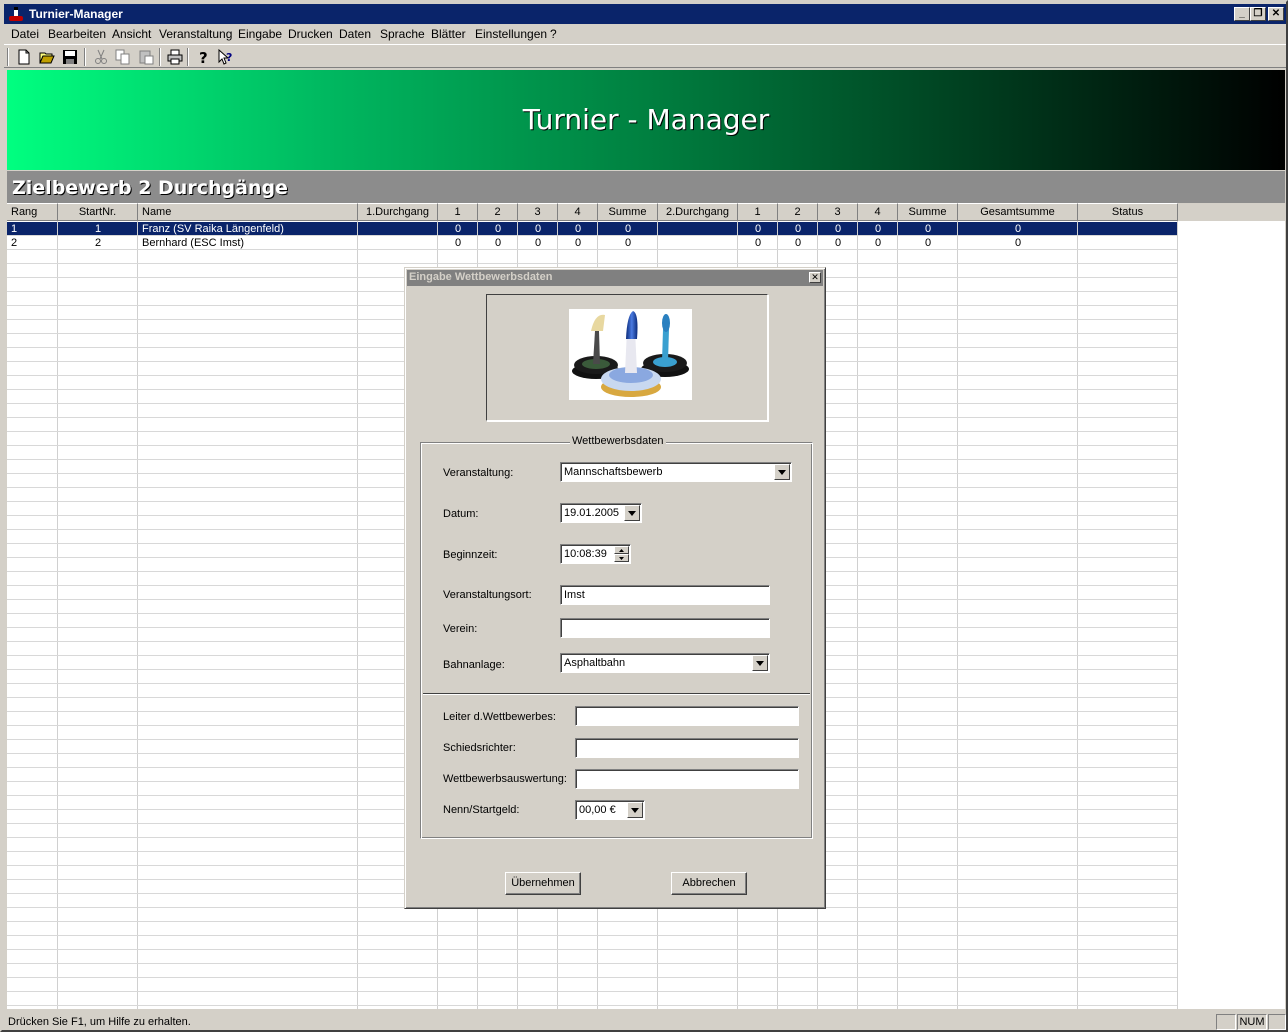 Image resolution: width=1288 pixels, height=1032 pixels. What do you see at coordinates (32, 212) in the screenshot?
I see `column-header: Rang` at bounding box center [32, 212].